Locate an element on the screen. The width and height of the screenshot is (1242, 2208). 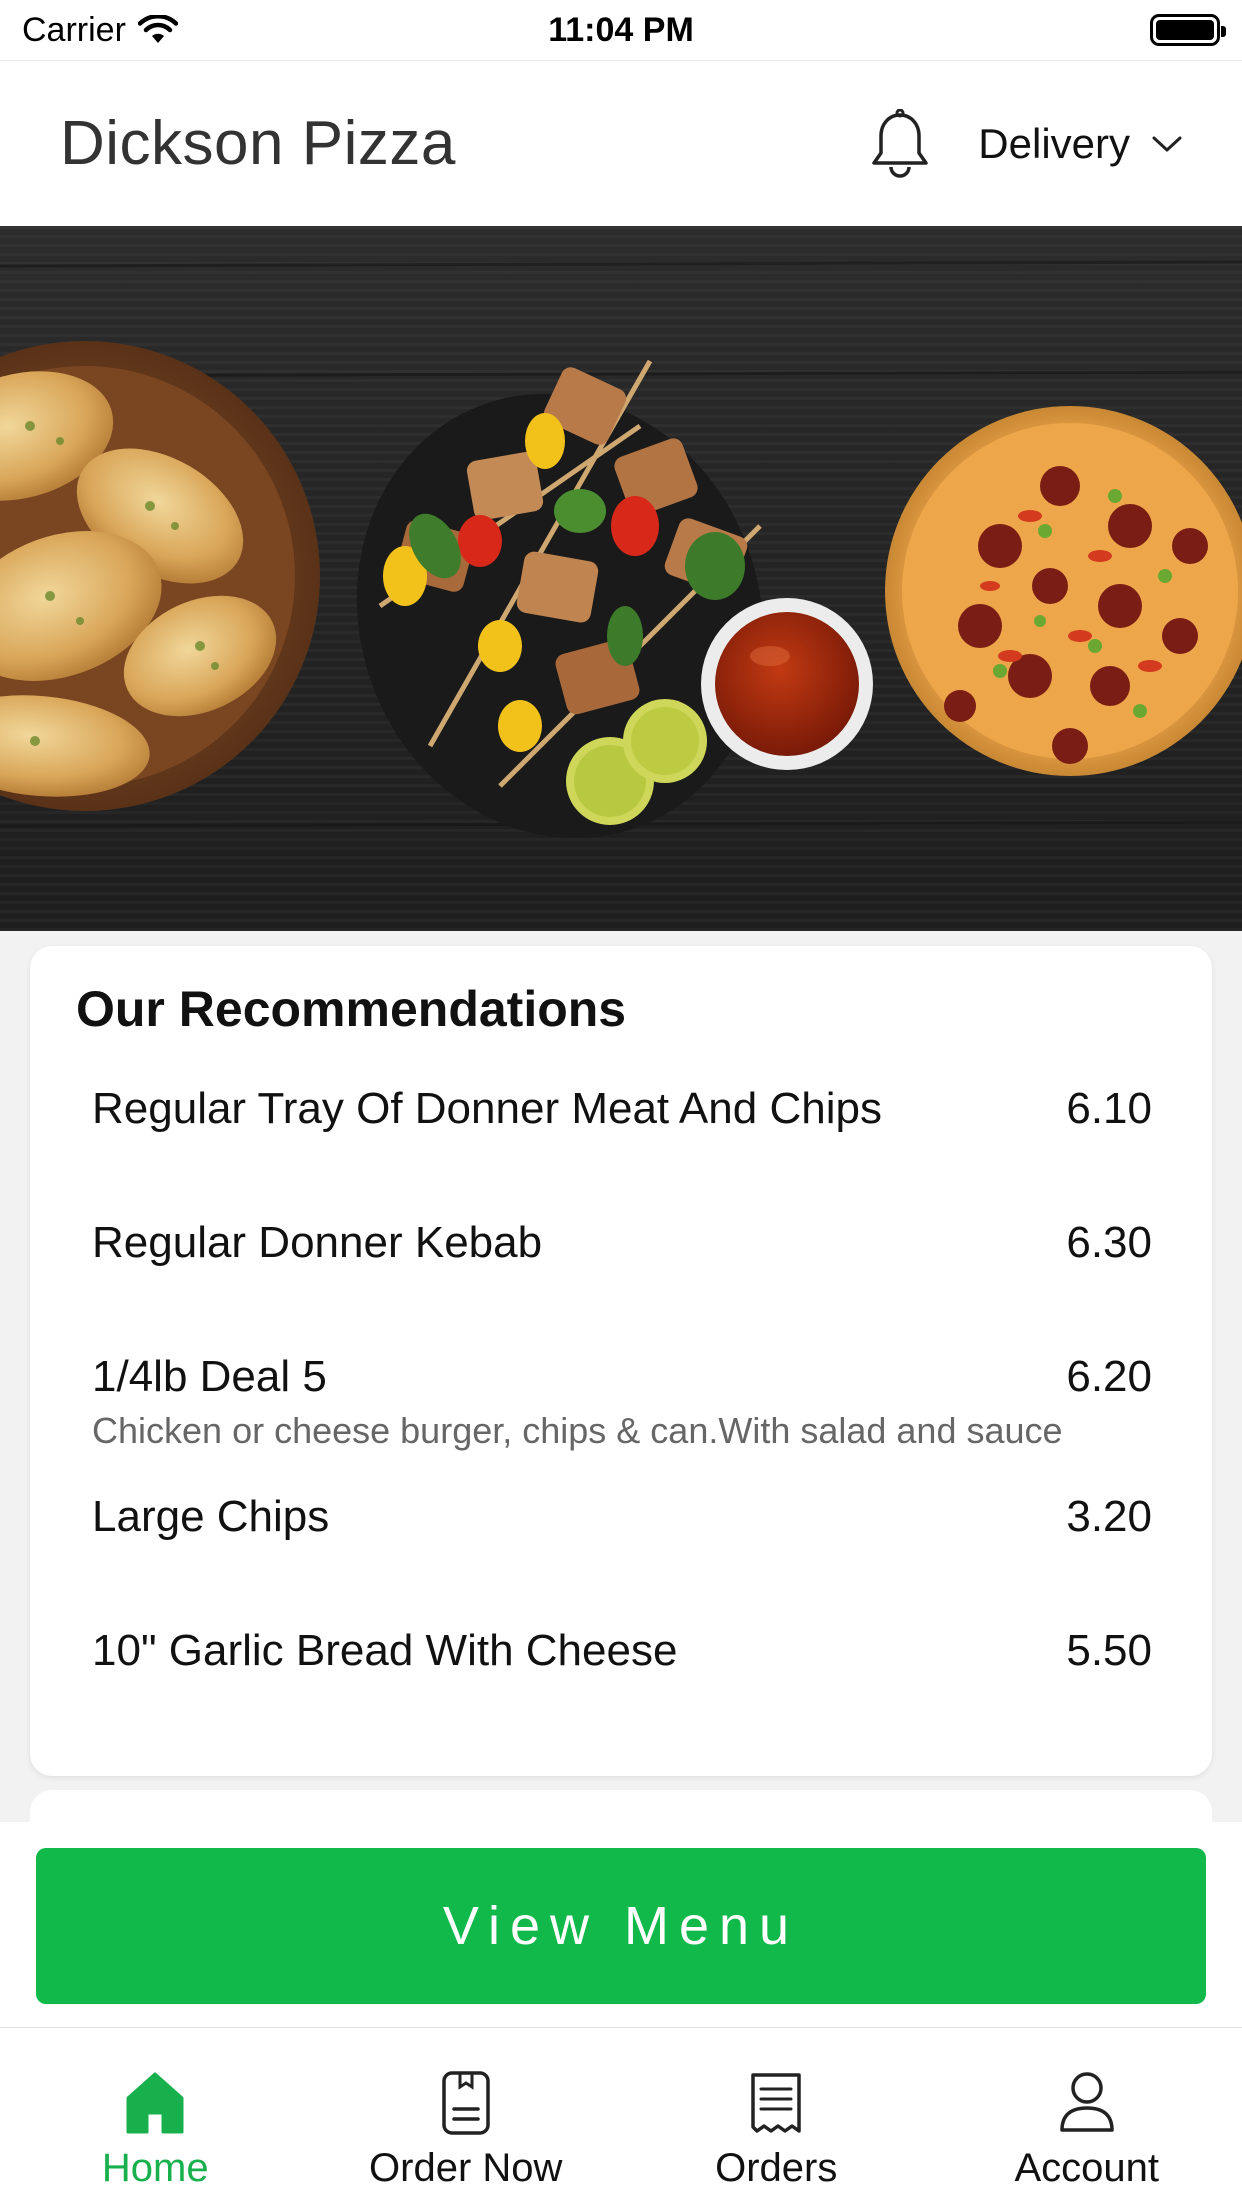
recommendation-row: Regular Donner Kebab 6.30 is located at coordinates (622, 1243).